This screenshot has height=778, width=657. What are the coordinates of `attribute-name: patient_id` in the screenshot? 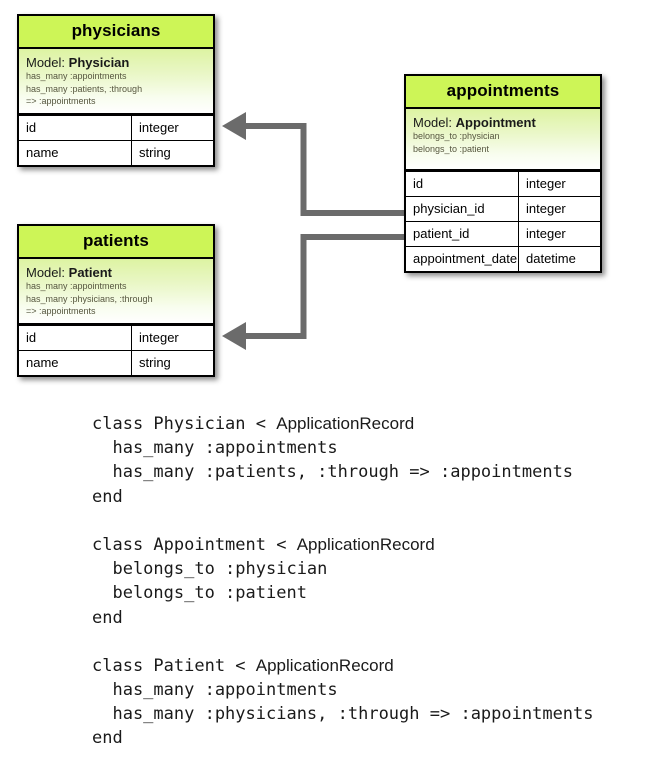 It's located at (462, 234).